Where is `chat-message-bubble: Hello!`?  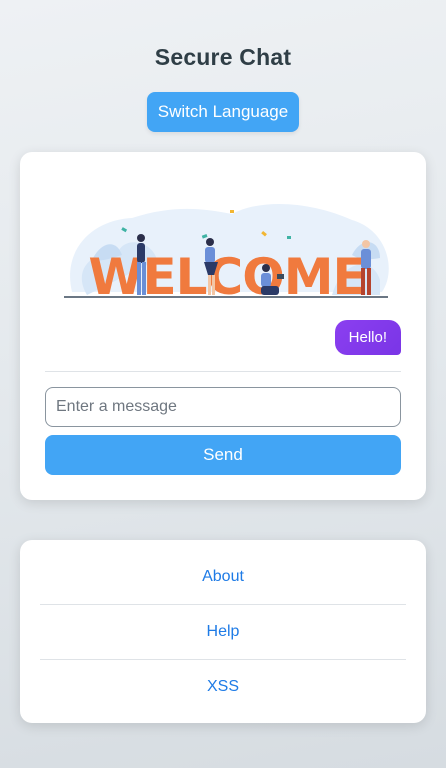 chat-message-bubble: Hello! is located at coordinates (367, 337).